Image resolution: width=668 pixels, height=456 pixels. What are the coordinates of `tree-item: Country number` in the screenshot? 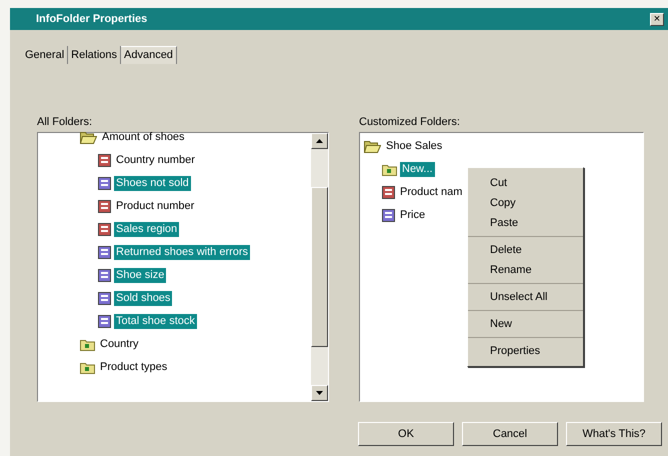 It's located at (155, 160).